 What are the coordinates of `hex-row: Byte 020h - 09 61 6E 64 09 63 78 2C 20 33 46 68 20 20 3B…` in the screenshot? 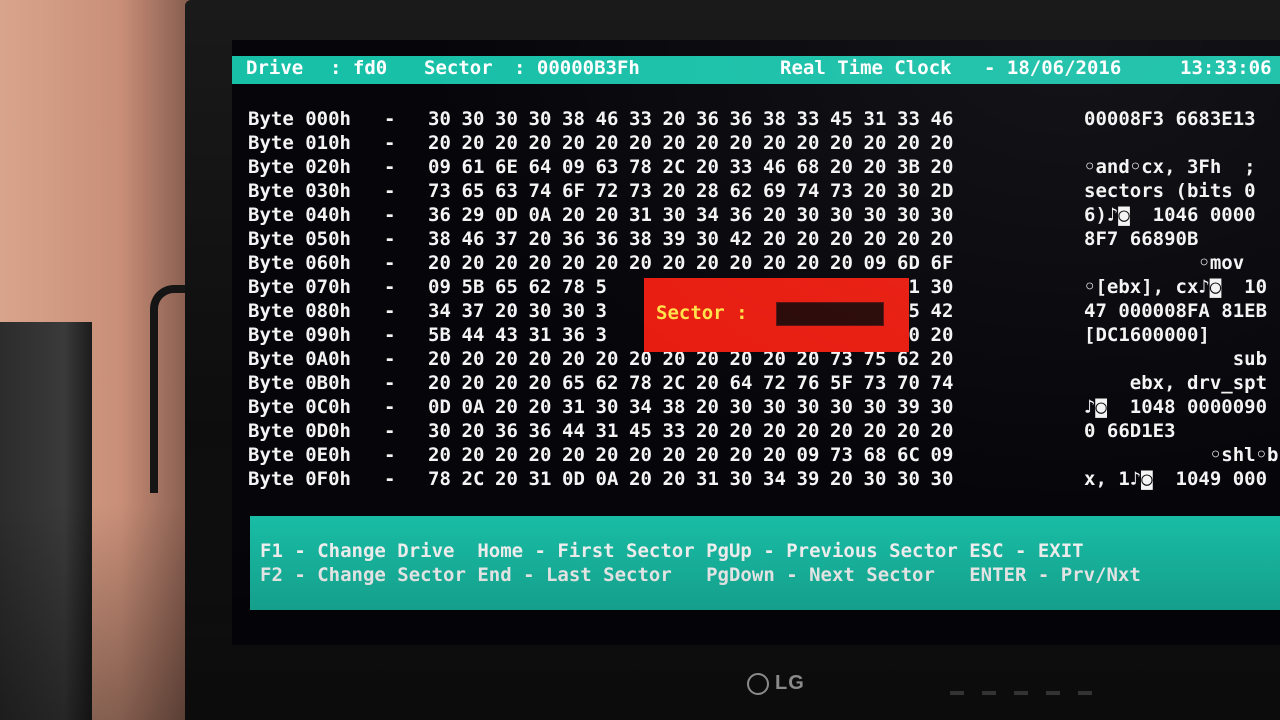 It's located at (756, 168).